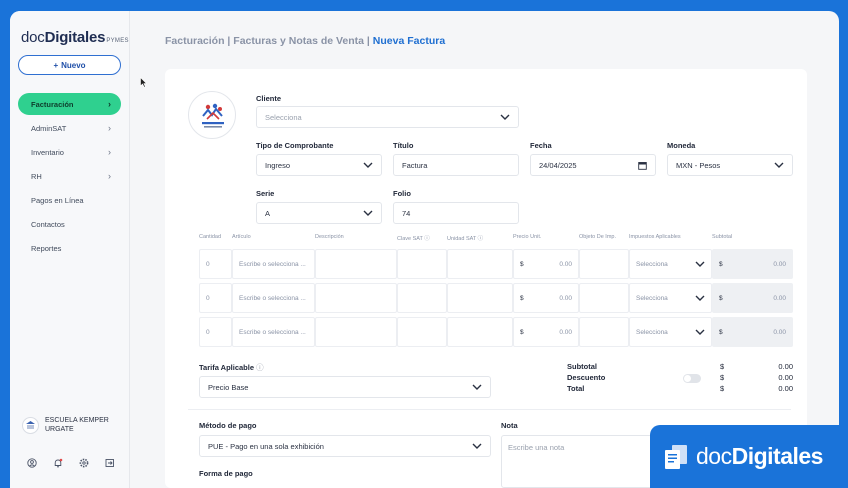  What do you see at coordinates (69, 200) in the screenshot?
I see `sidebar-item-pagos-en-linea: Pagos en Línea` at bounding box center [69, 200].